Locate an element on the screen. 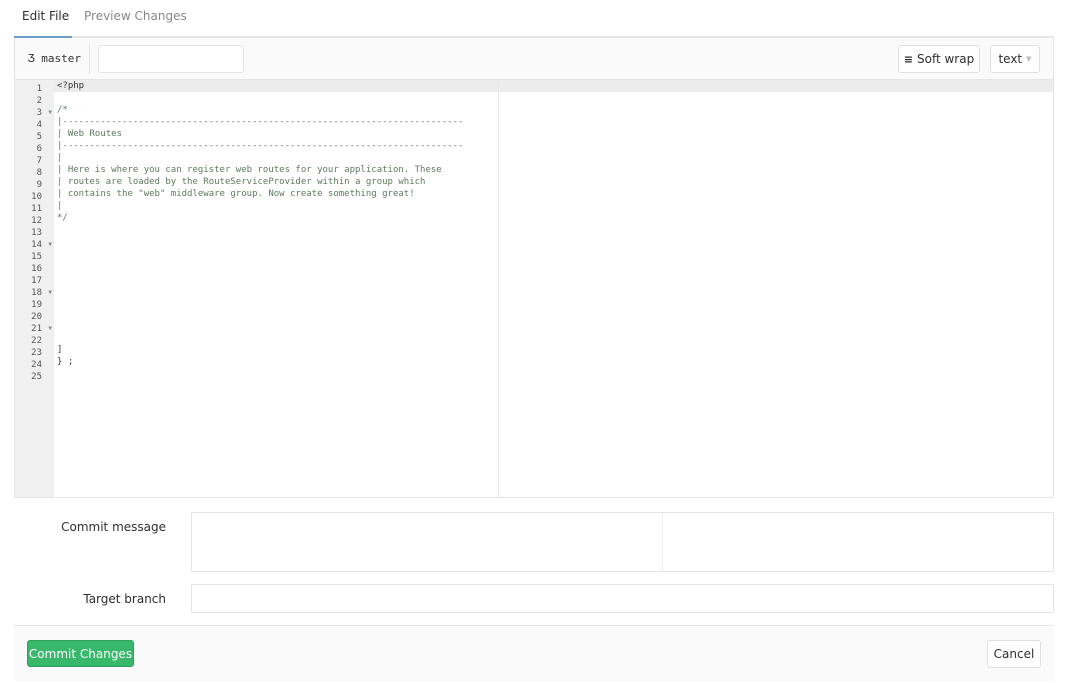 The image size is (1071, 683). form-actions: Commit Changes Cancel is located at coordinates (534, 653).